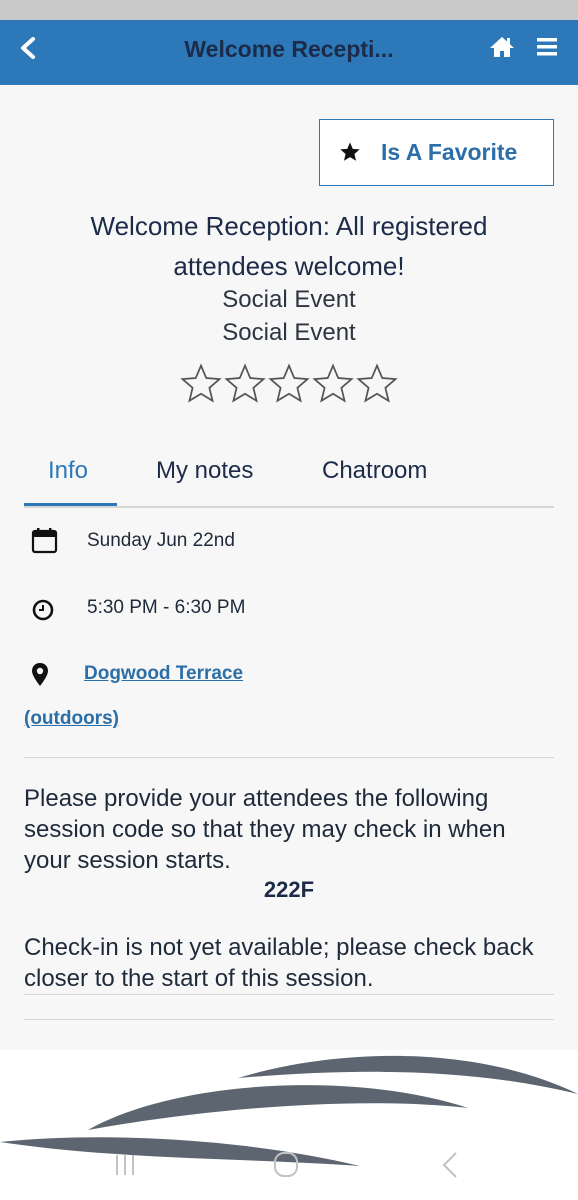 Image resolution: width=578 pixels, height=1200 pixels. What do you see at coordinates (43, 610) in the screenshot?
I see `clock-icon` at bounding box center [43, 610].